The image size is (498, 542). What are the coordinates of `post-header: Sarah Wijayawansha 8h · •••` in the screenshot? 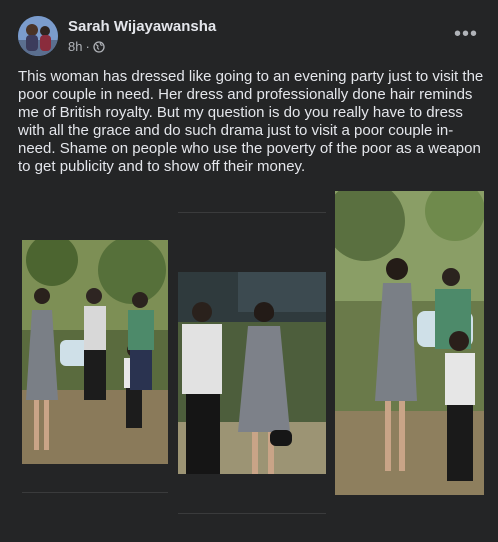 It's located at (251, 38).